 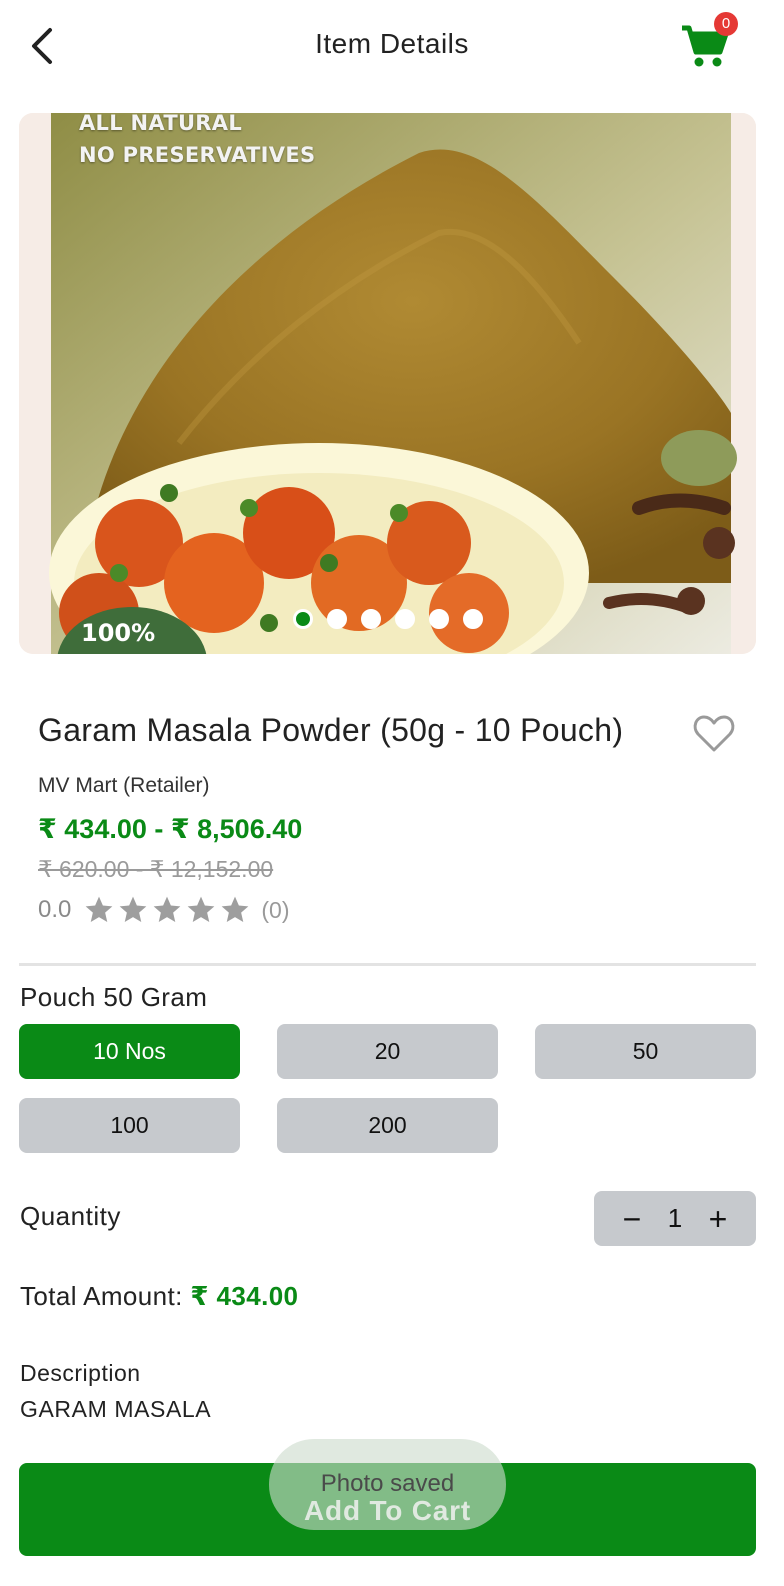 What do you see at coordinates (387, 964) in the screenshot?
I see `section-divider` at bounding box center [387, 964].